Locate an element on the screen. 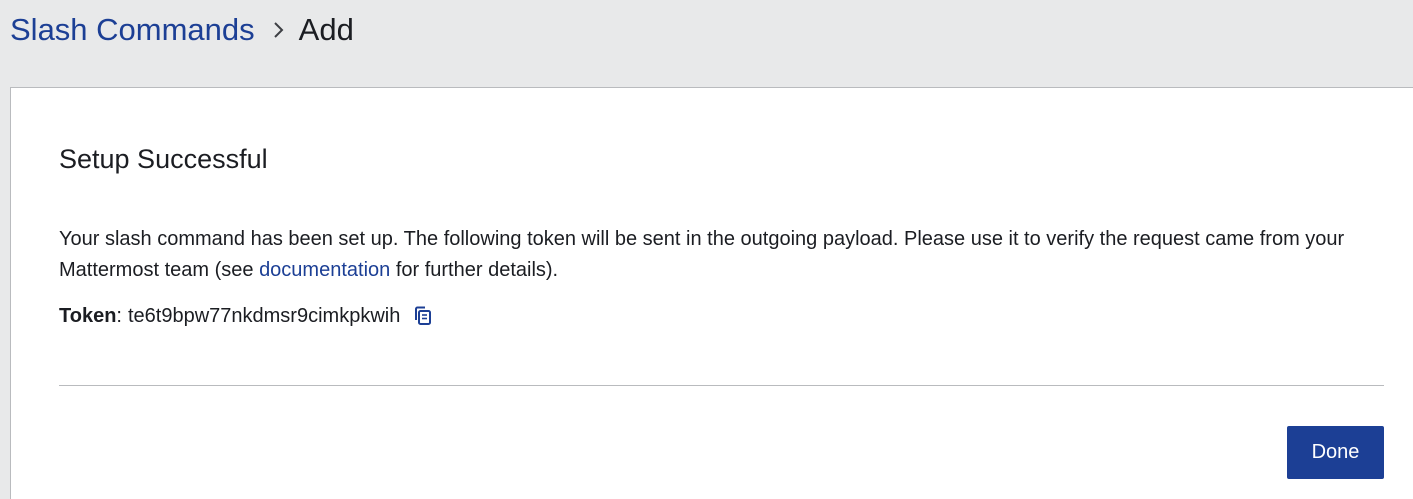  documentation-link: documentation is located at coordinates (324, 270).